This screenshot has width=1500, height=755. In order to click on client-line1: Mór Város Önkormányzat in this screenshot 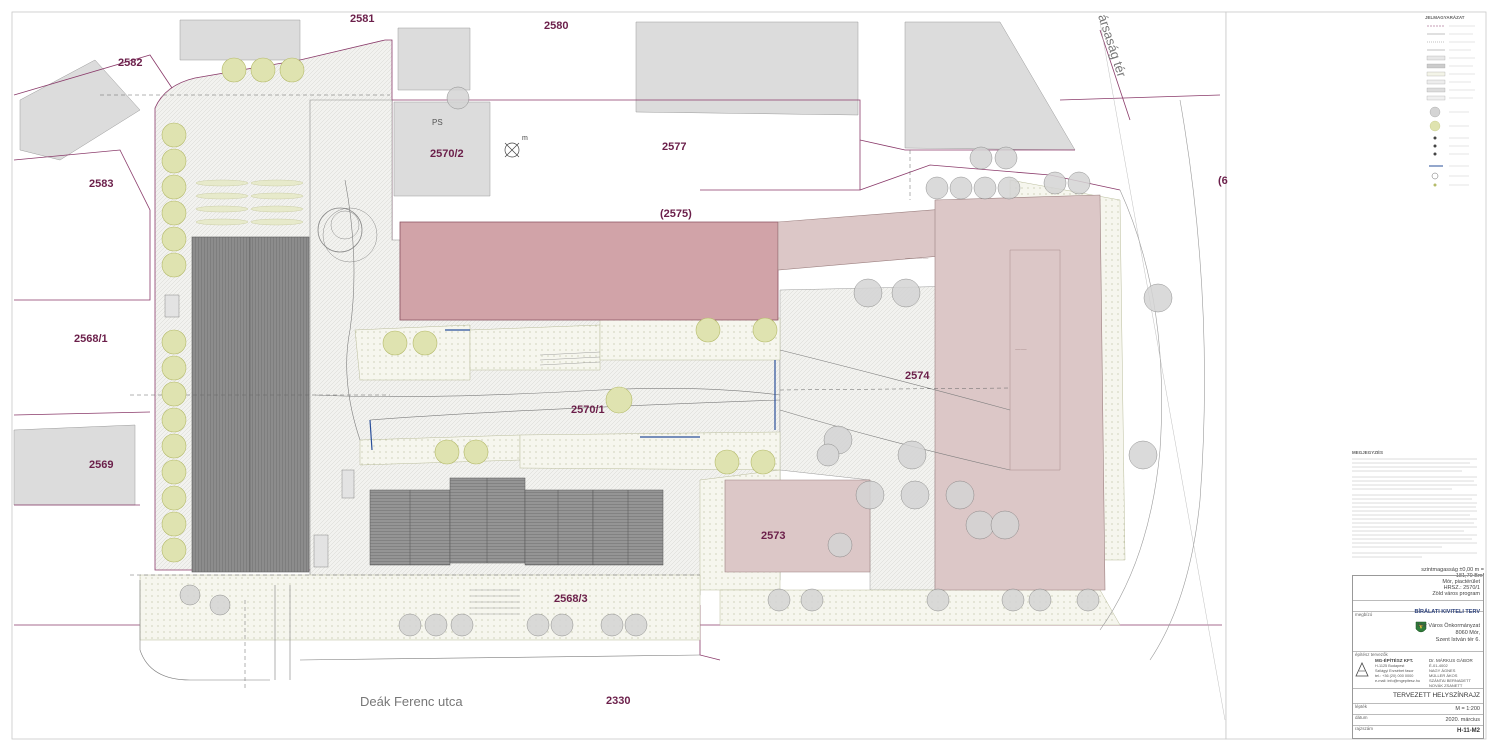, I will do `click(1448, 626)`.